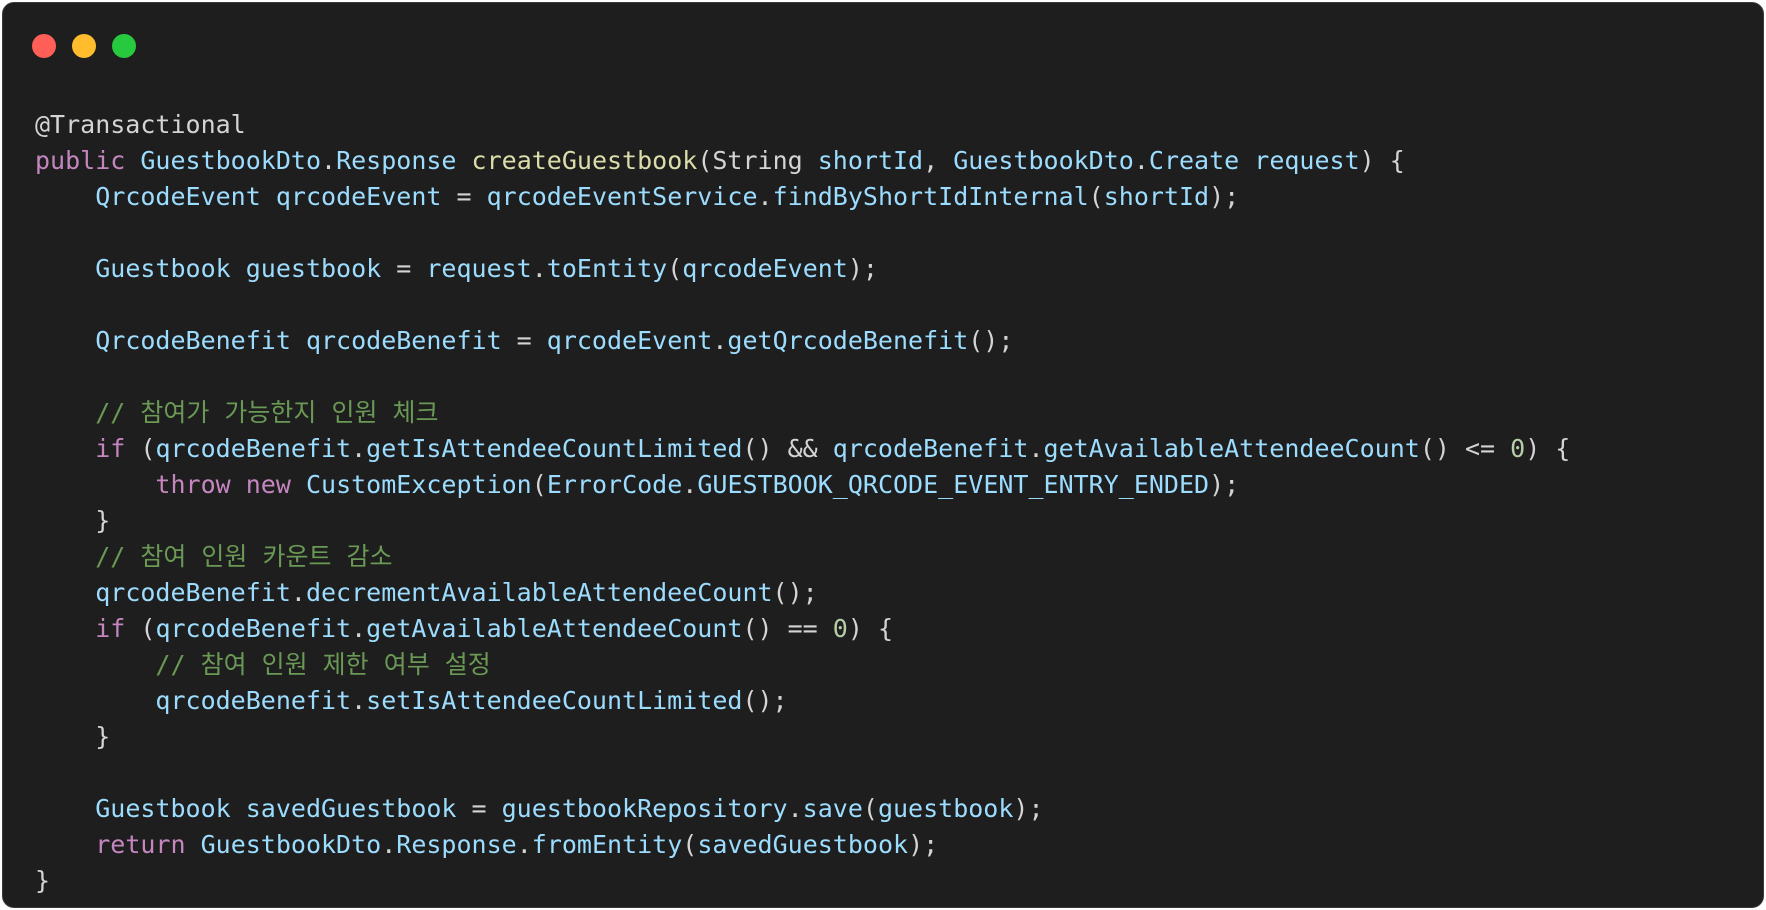 The height and width of the screenshot is (910, 1766). Describe the element at coordinates (1465, 448) in the screenshot. I see `code-token-plain: () <=` at that location.